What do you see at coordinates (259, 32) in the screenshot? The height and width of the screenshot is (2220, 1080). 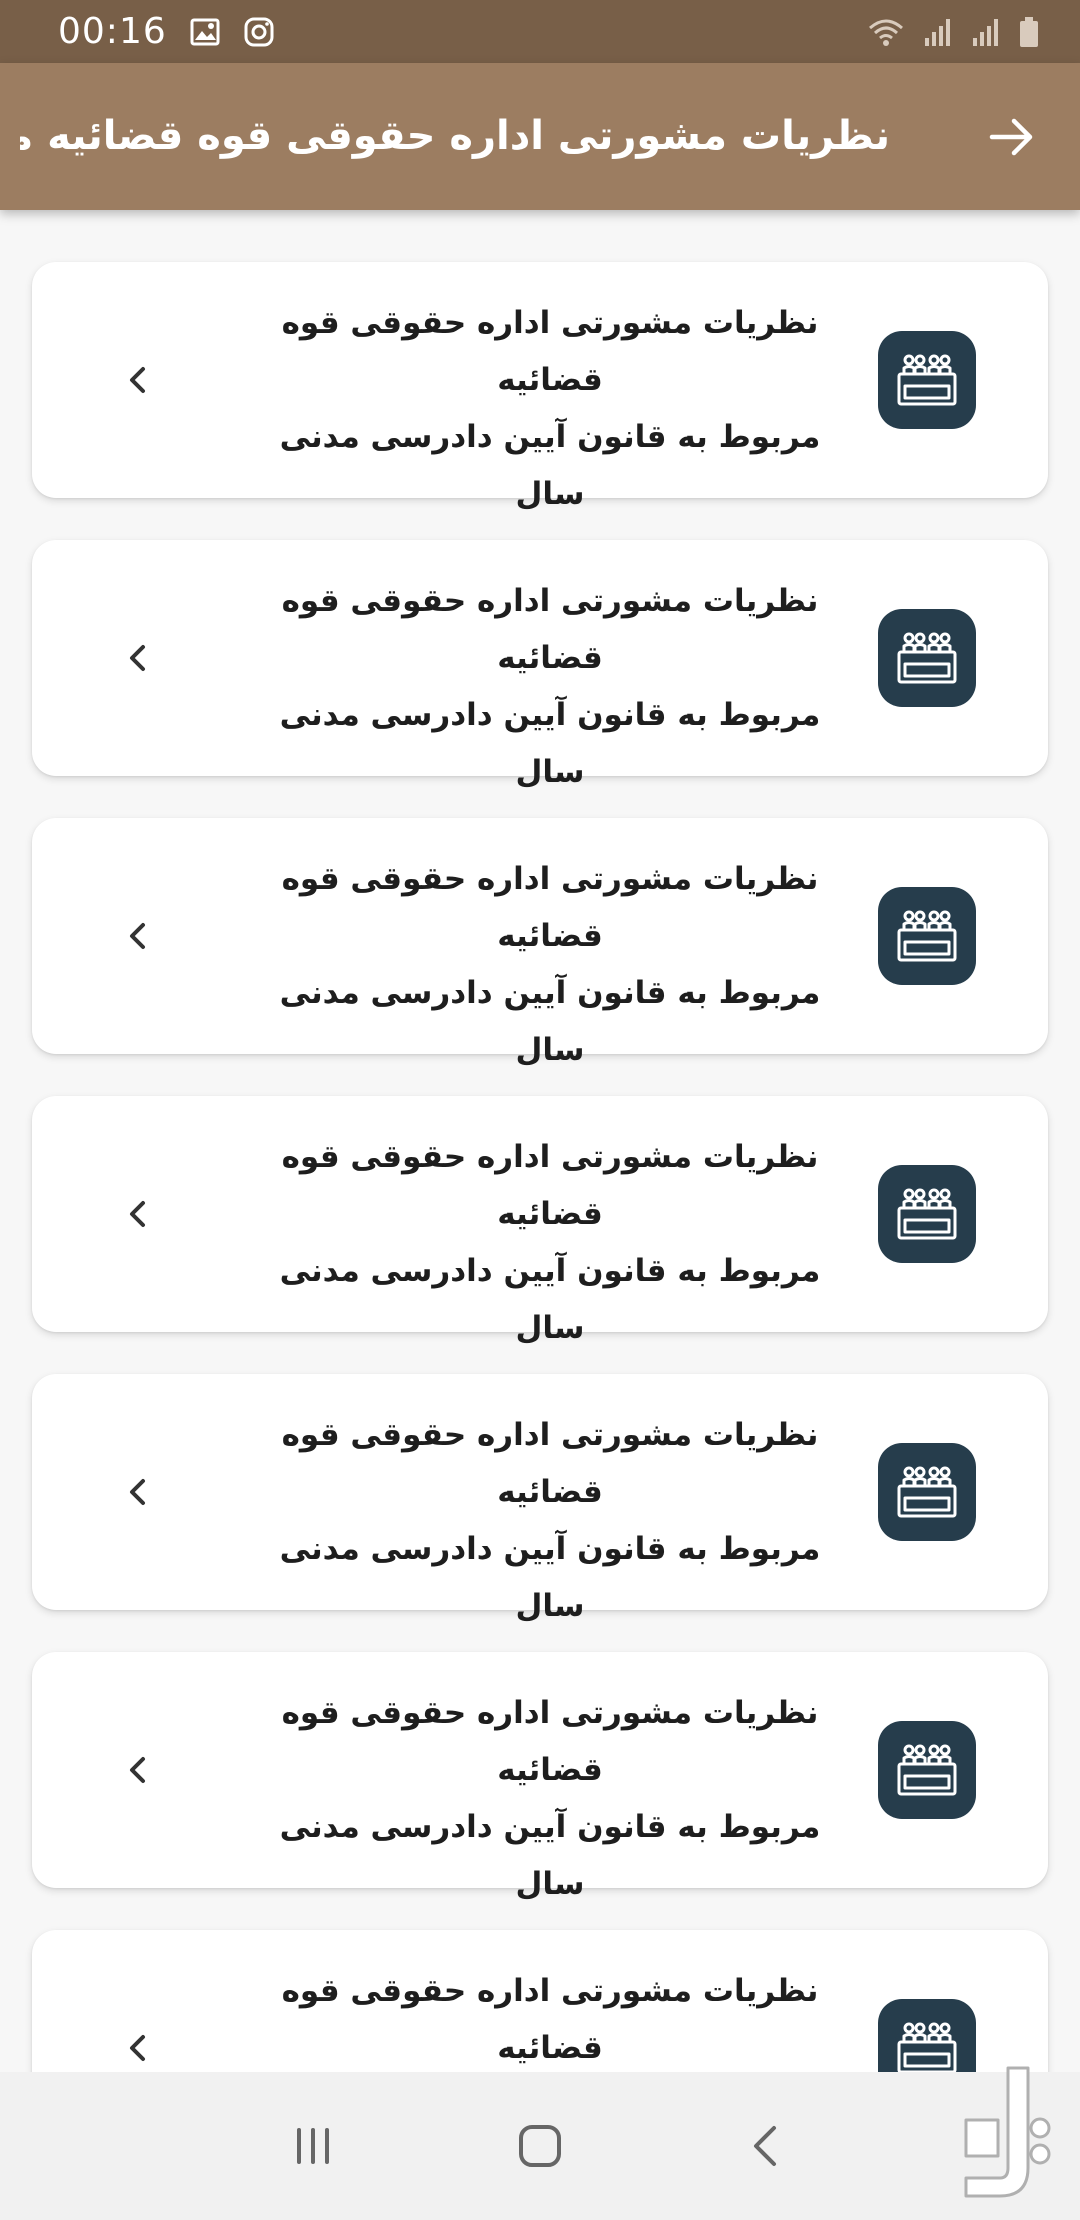 I see `instagram-icon` at bounding box center [259, 32].